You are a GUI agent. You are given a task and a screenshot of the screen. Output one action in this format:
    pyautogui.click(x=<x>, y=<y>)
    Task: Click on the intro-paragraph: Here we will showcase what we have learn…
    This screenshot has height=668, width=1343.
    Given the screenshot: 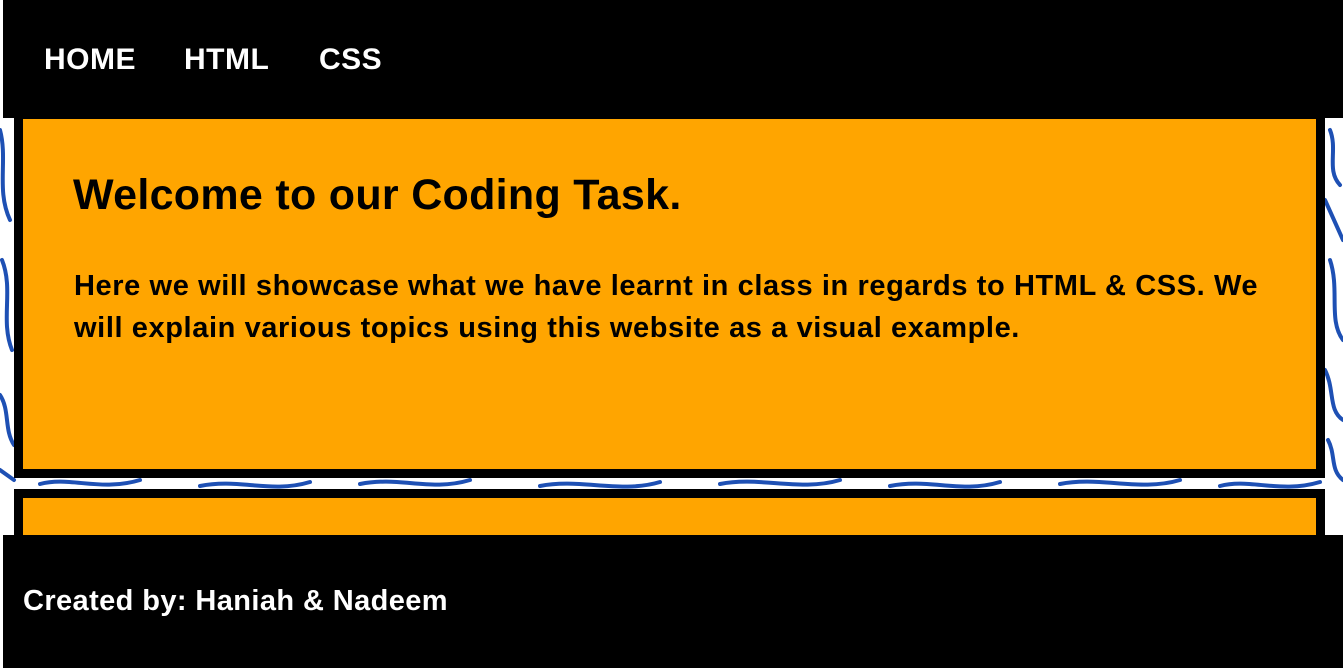 What is the action you would take?
    pyautogui.click(x=666, y=307)
    